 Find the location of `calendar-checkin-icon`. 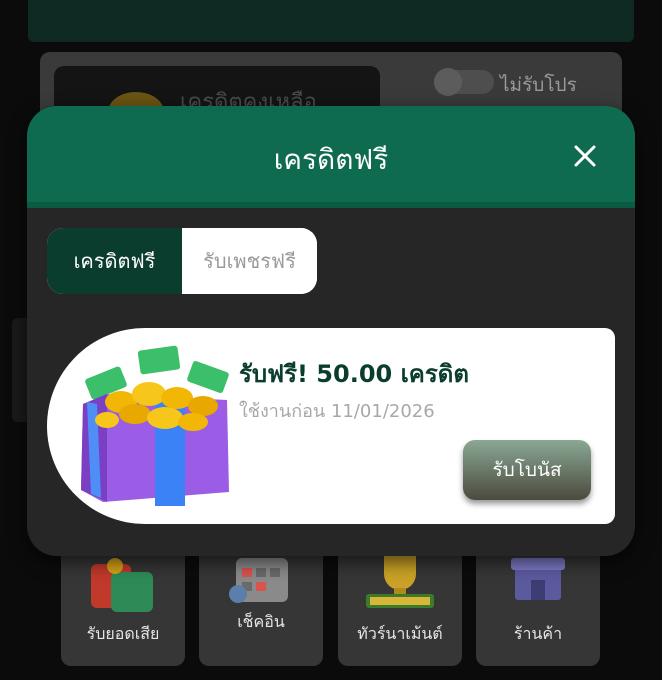

calendar-checkin-icon is located at coordinates (258, 580).